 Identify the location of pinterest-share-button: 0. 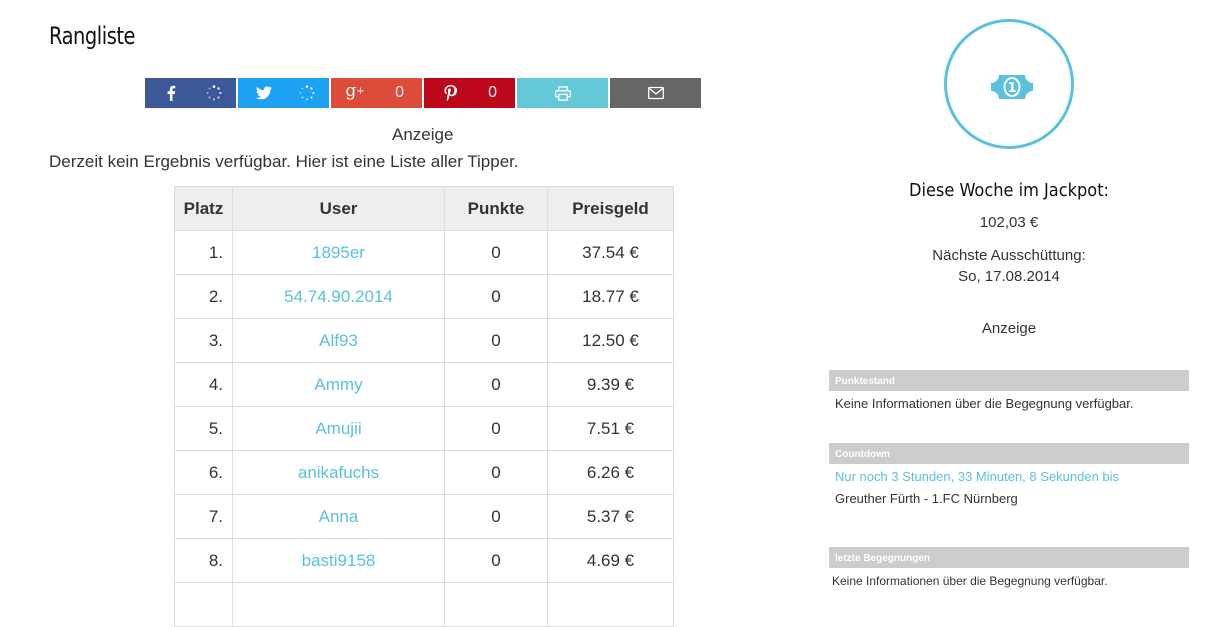
(469, 93).